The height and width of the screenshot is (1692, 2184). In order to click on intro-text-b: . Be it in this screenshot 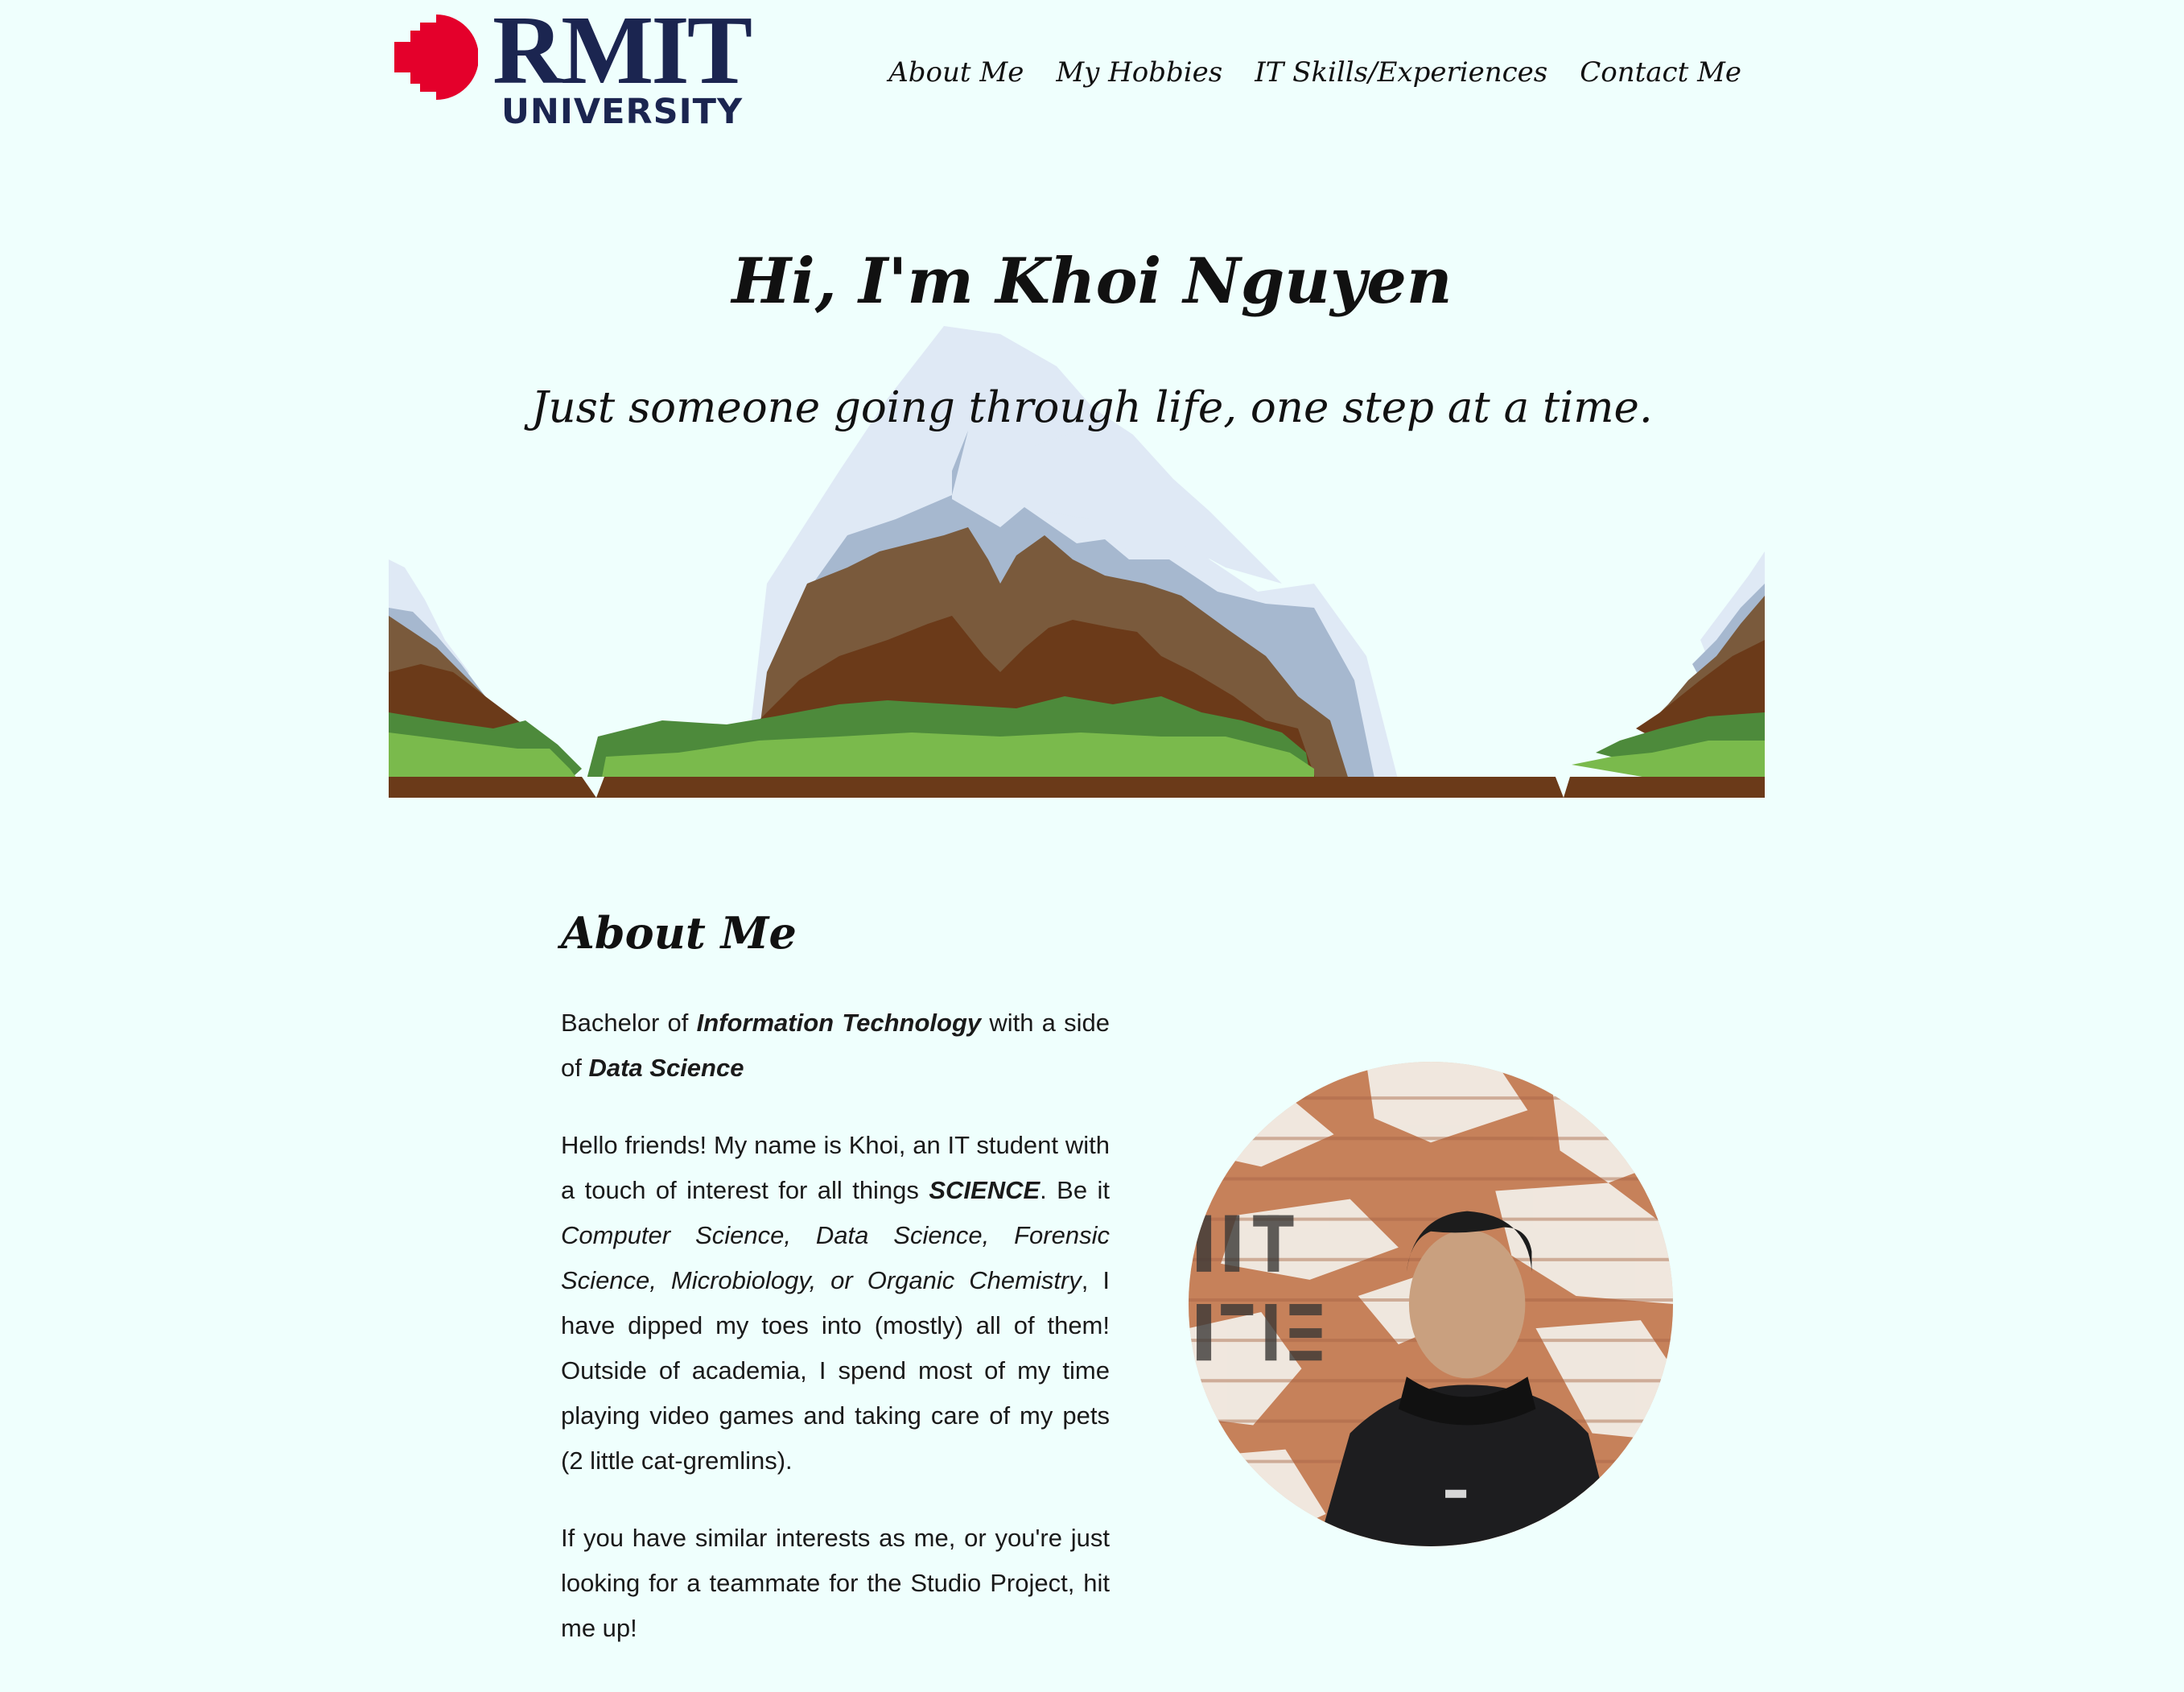, I will do `click(1075, 1190)`.